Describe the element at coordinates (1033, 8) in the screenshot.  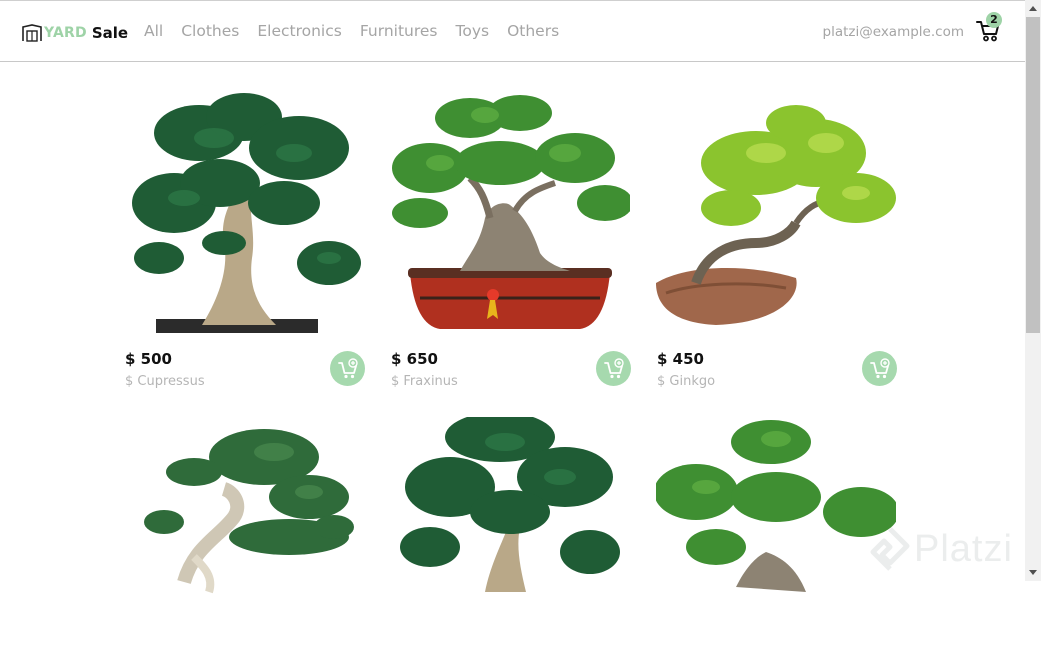
I see `scroll-up-arrow-icon` at that location.